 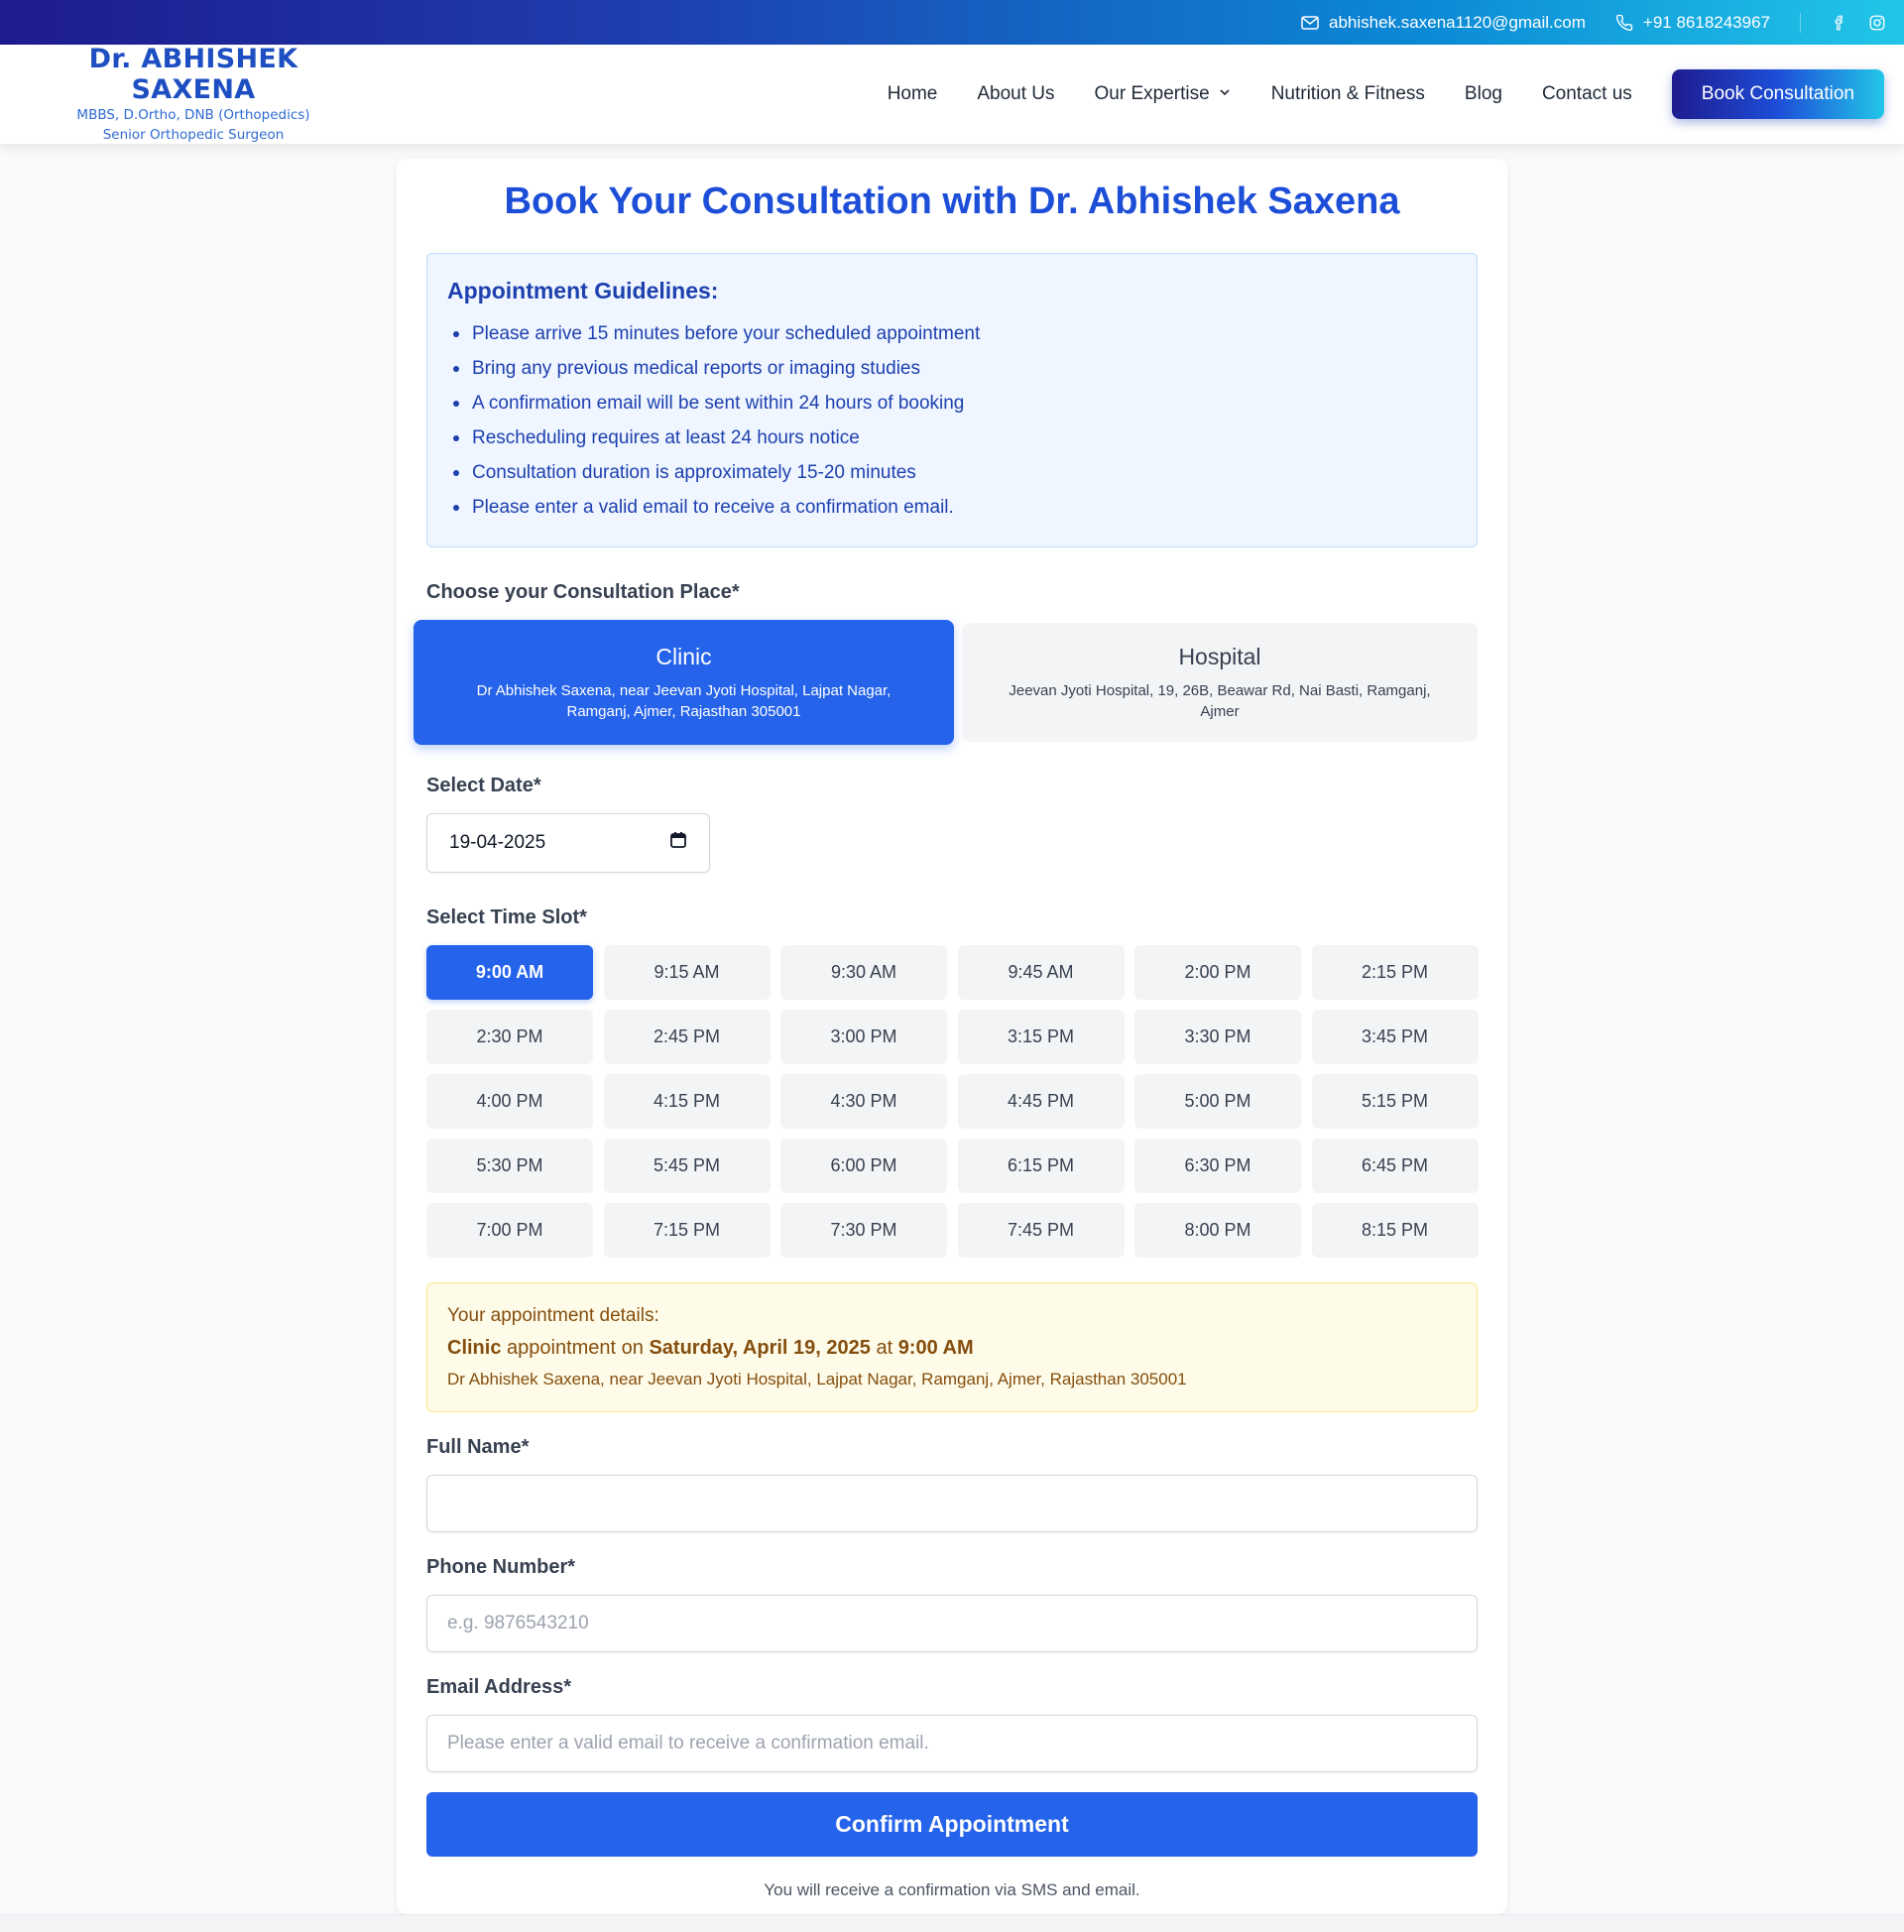 What do you see at coordinates (678, 843) in the screenshot?
I see `calendar-icon` at bounding box center [678, 843].